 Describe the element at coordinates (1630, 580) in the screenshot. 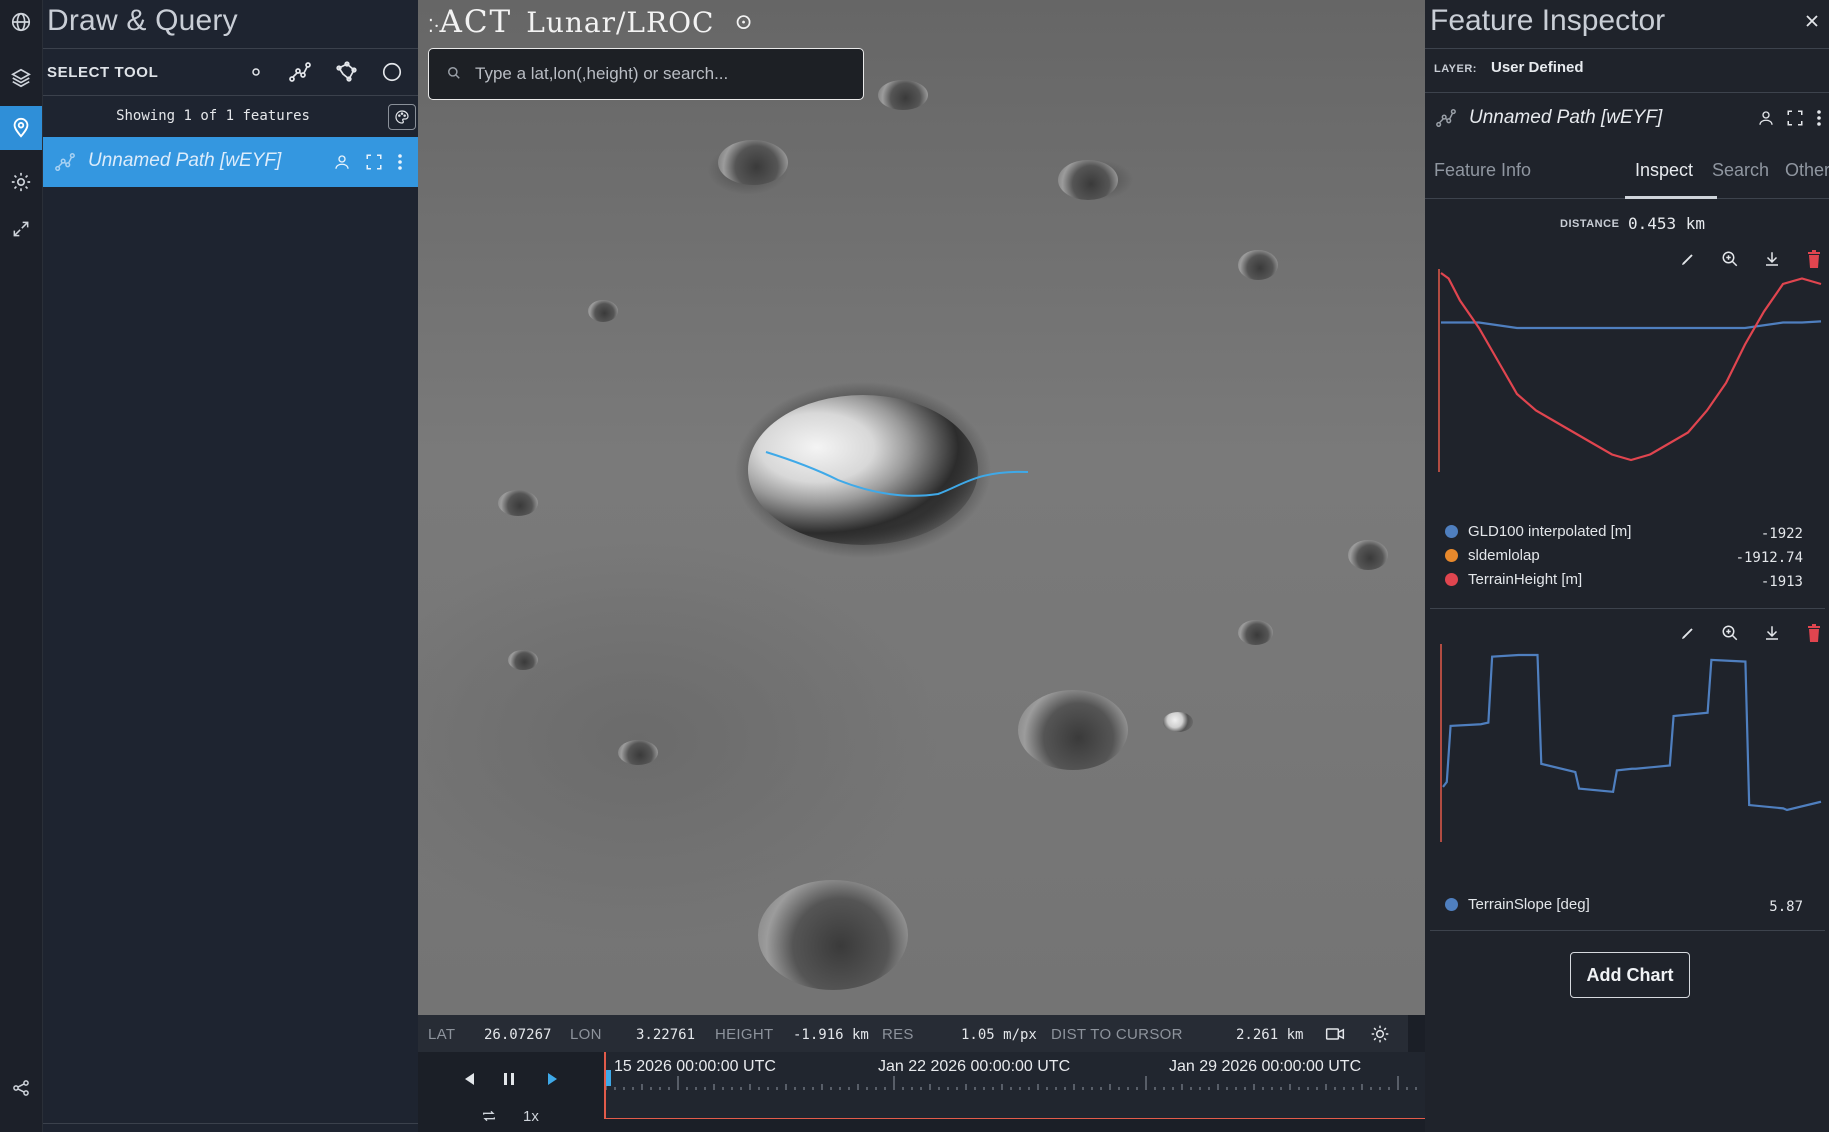

I see `legend-item: TerrainHeight [m] -1913` at that location.